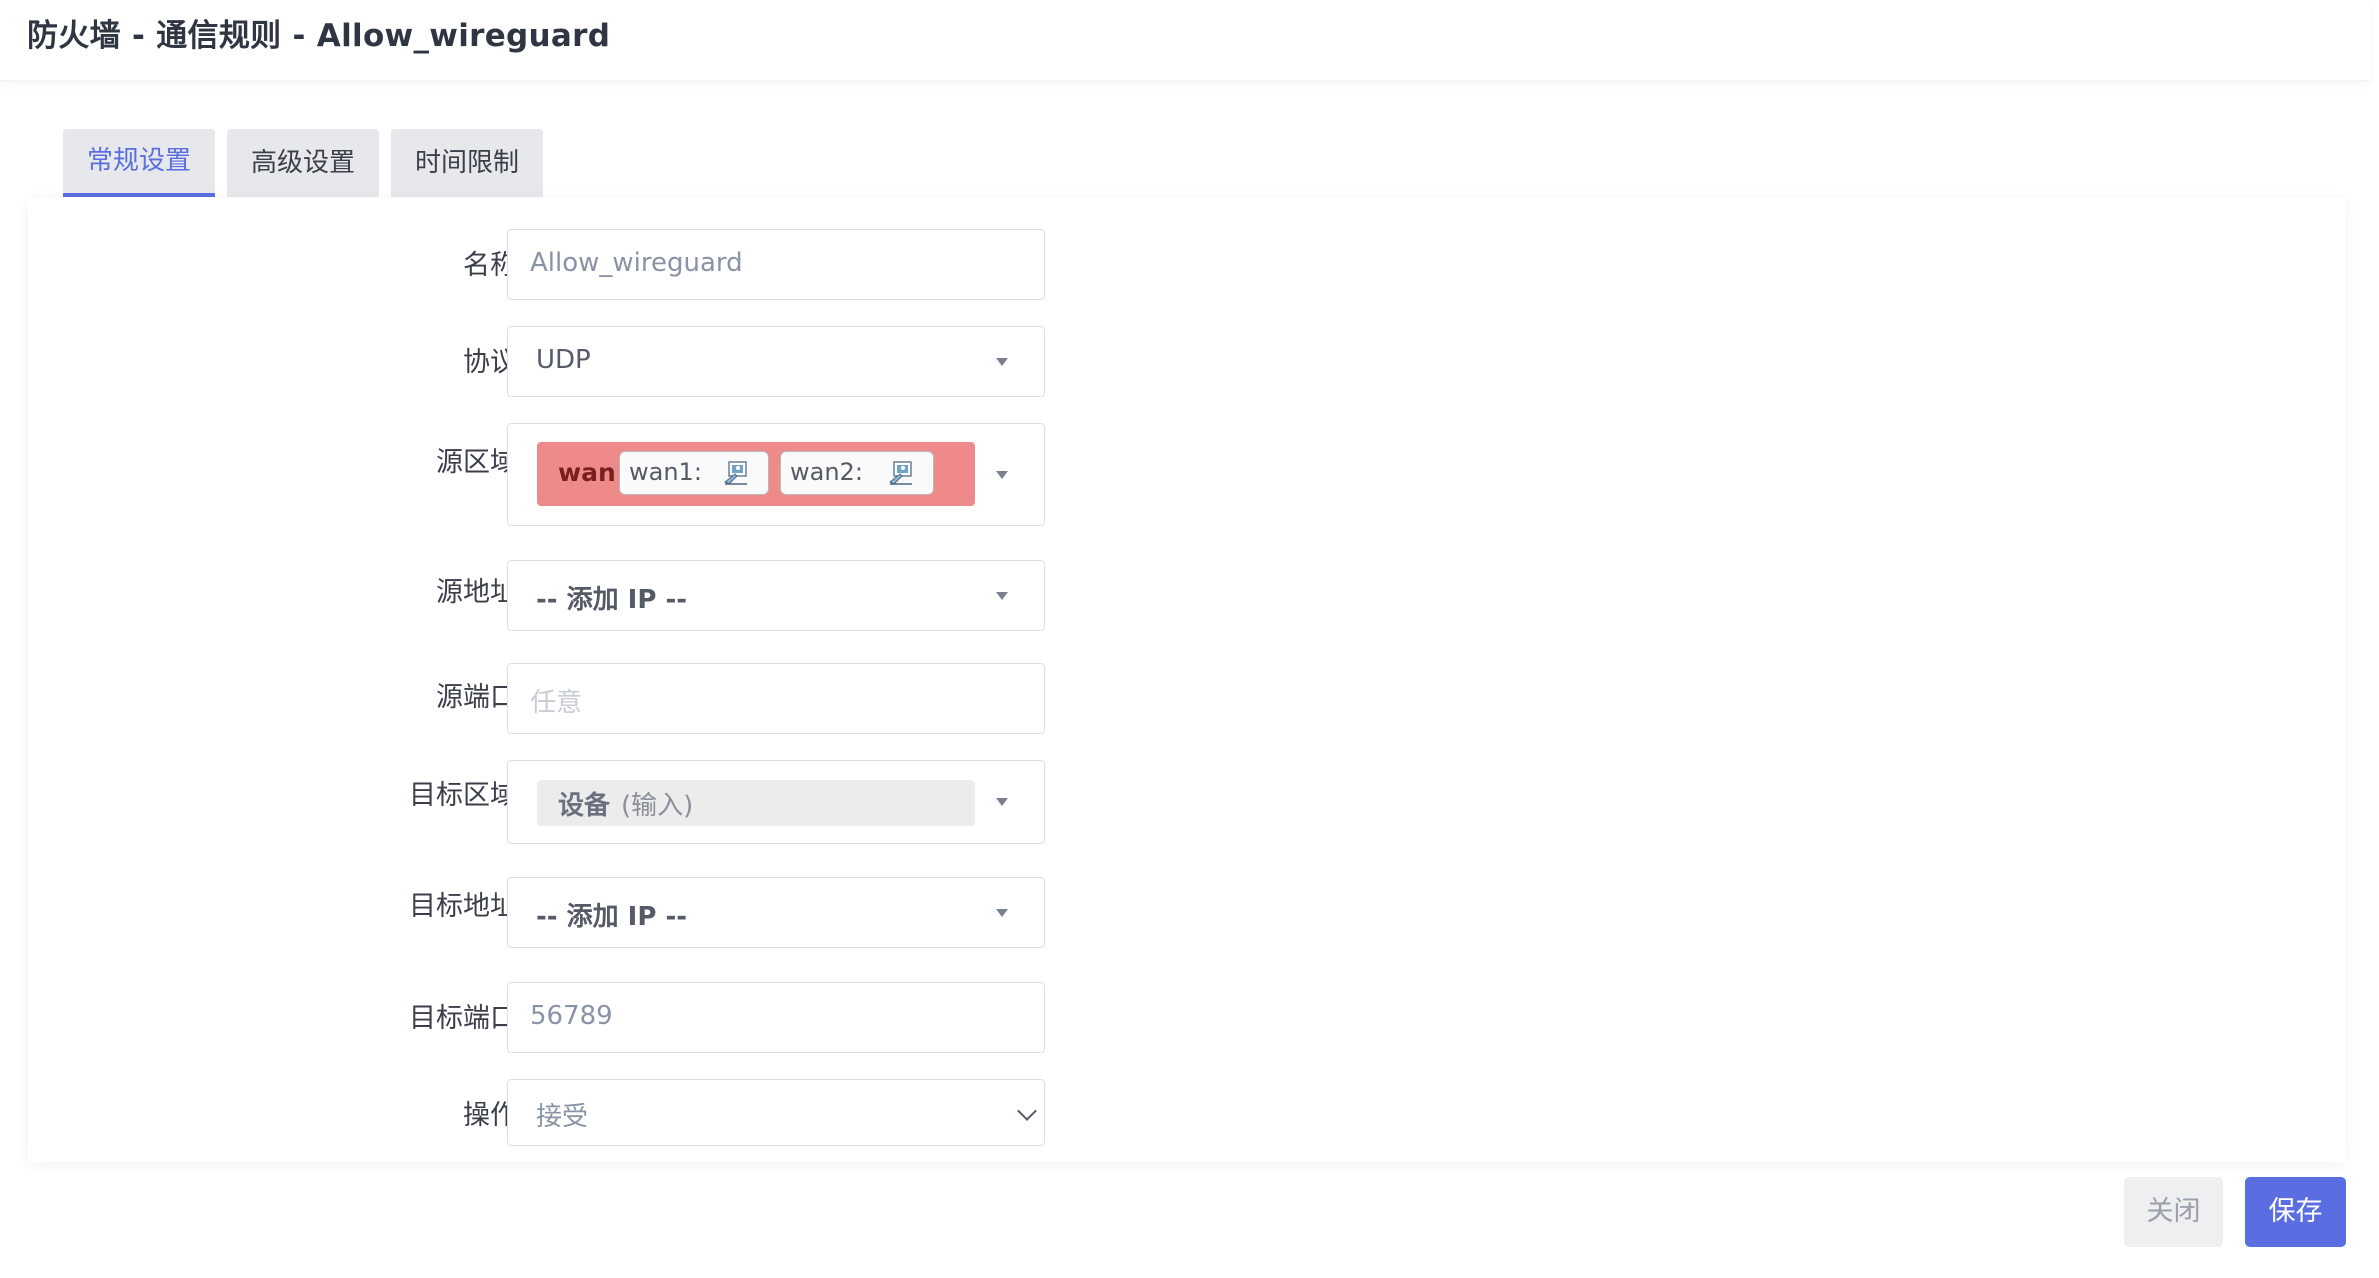 The image size is (2379, 1278). I want to click on dialog-header: 防火墙 - 通信规则 - Allow_wireguard, so click(1185, 40).